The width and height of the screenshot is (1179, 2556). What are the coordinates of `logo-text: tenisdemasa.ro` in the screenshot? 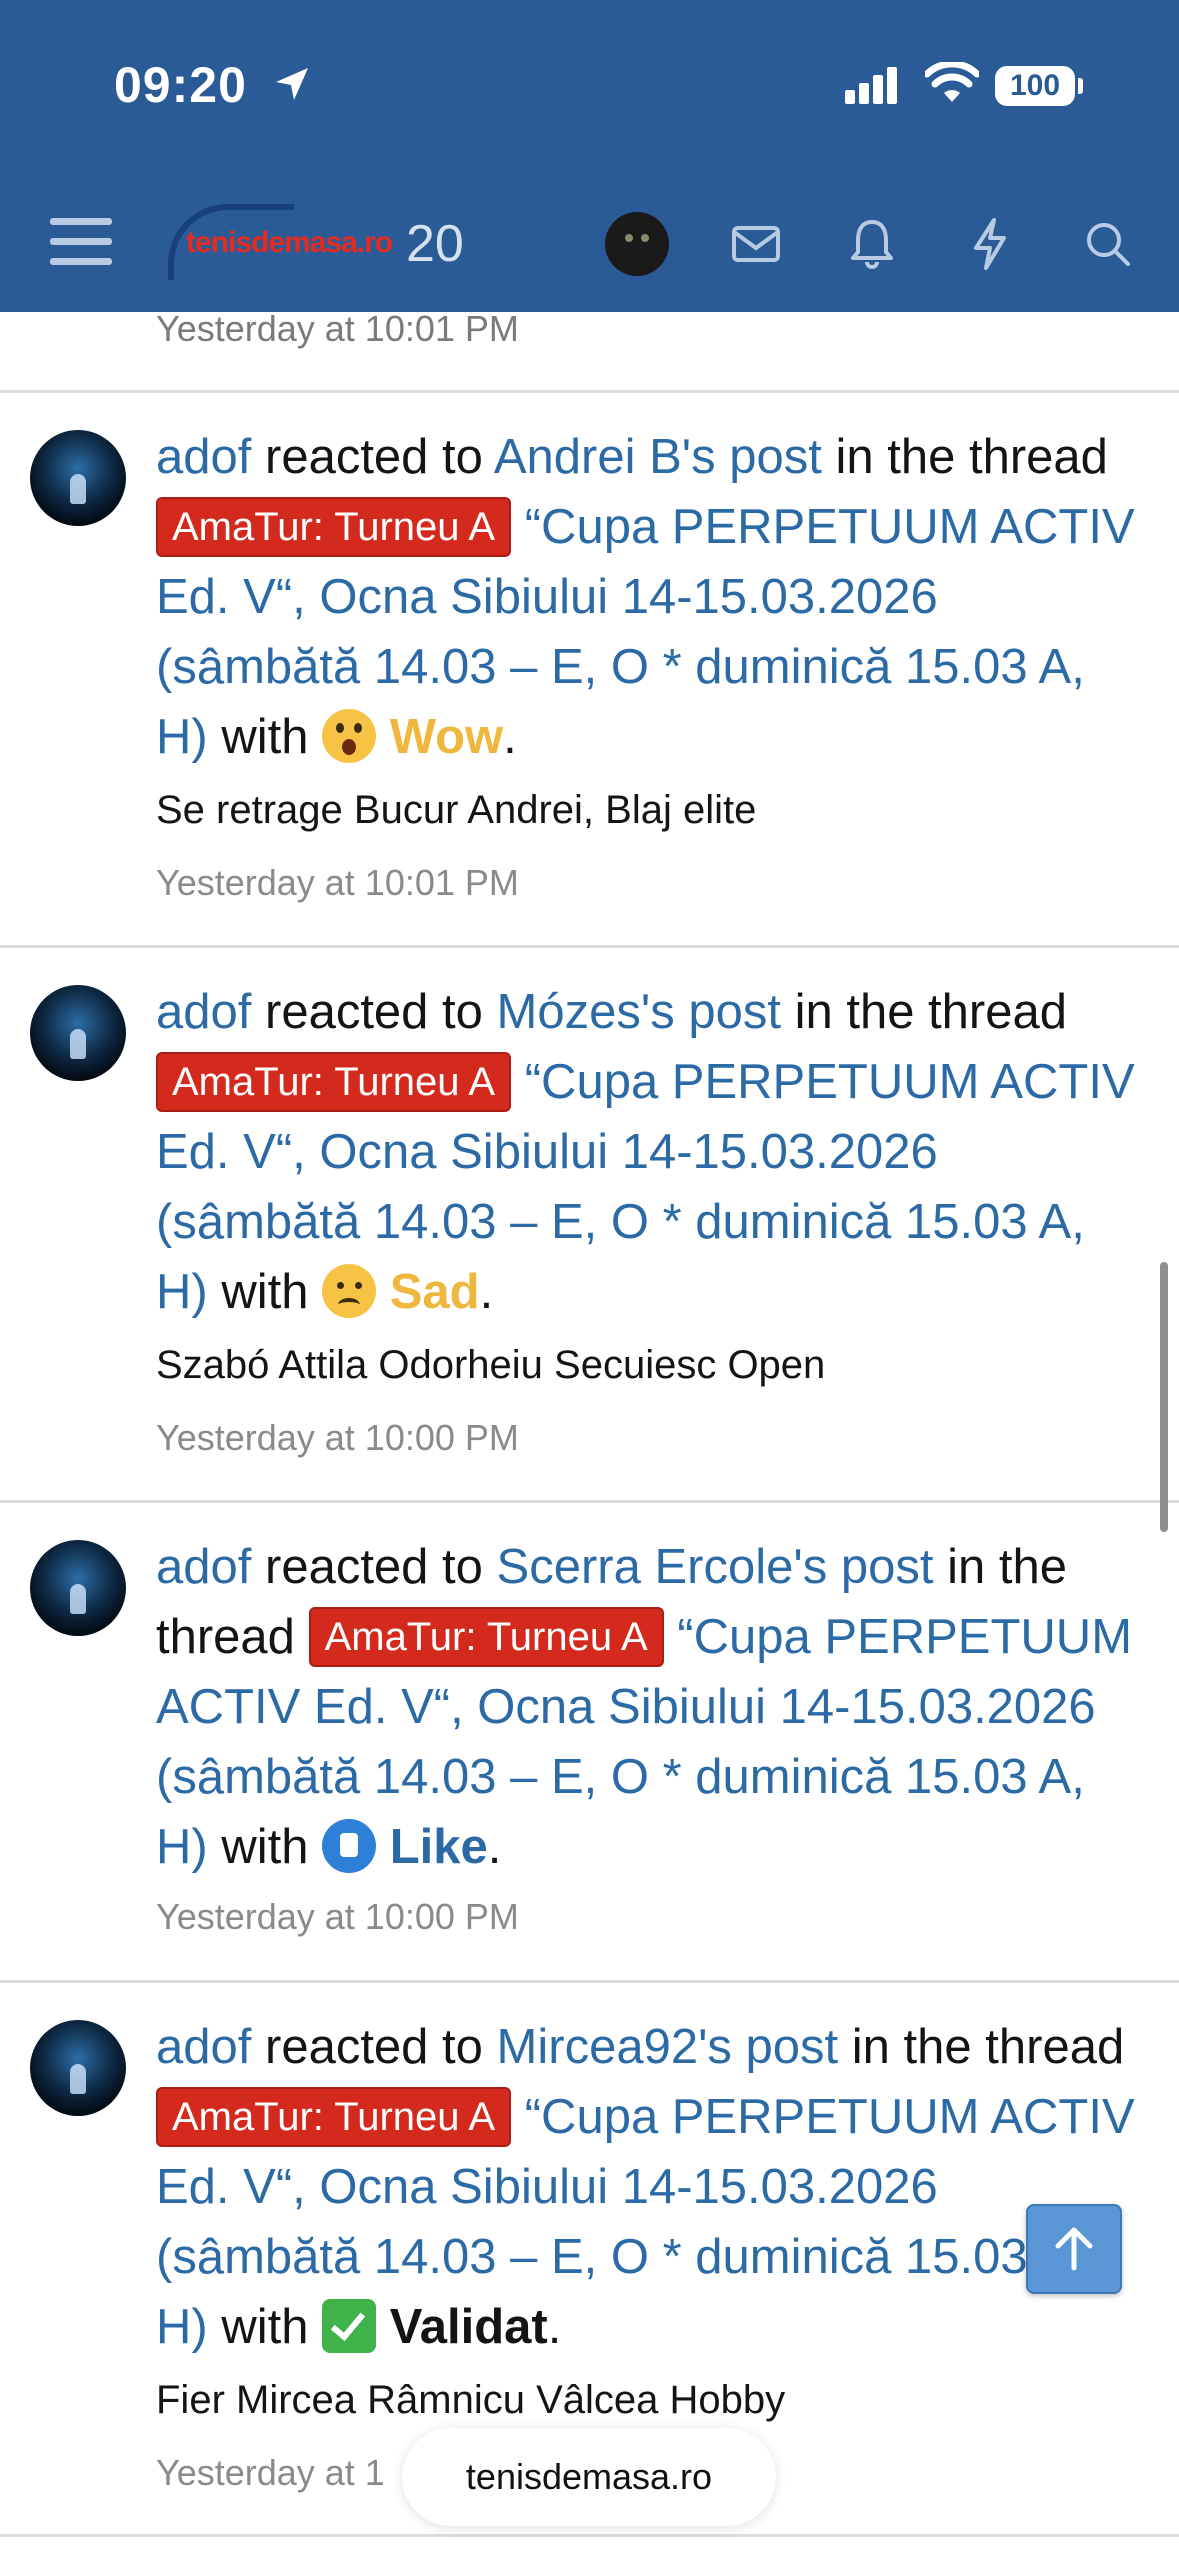 It's located at (289, 242).